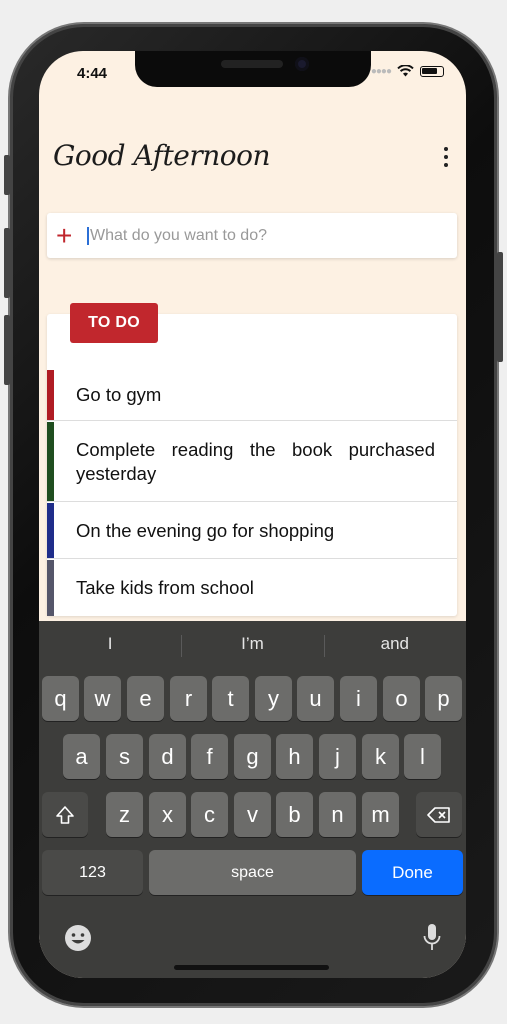  What do you see at coordinates (81, 756) in the screenshot?
I see `key-a: a` at bounding box center [81, 756].